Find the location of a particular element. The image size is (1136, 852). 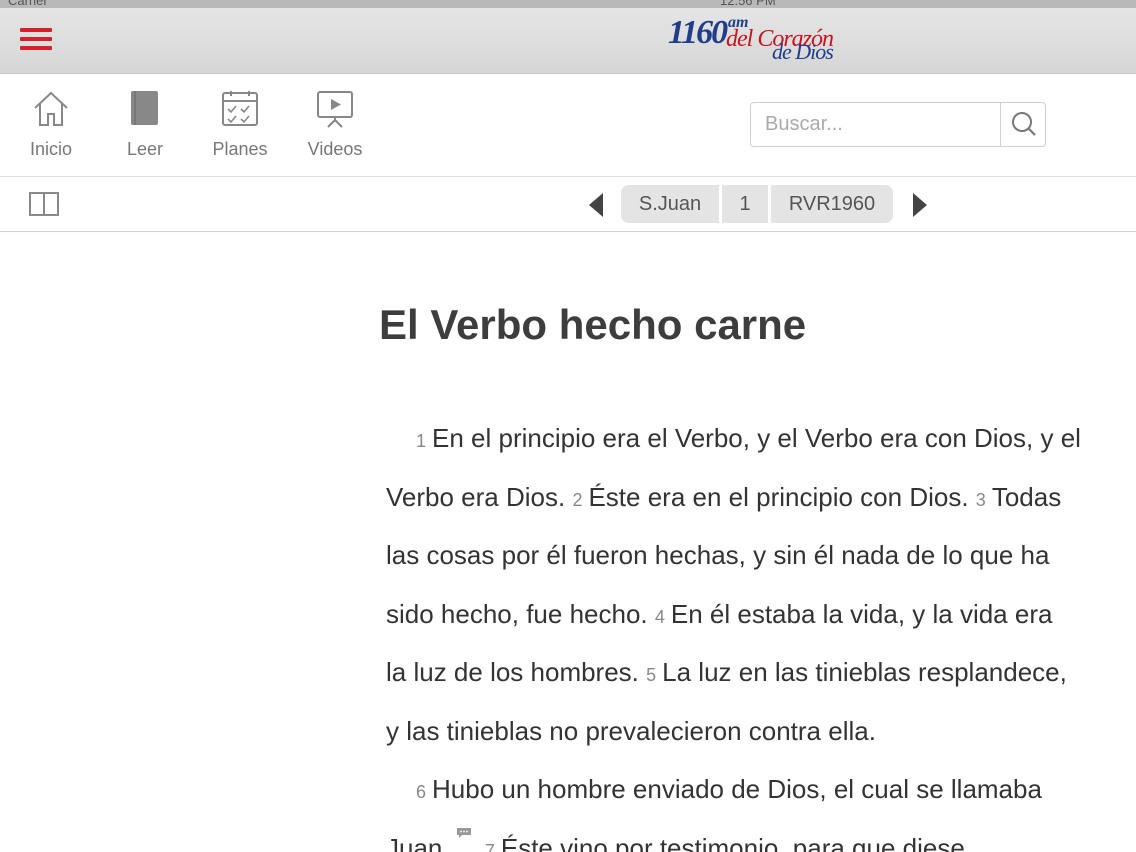

verse-number: 1 is located at coordinates (421, 441).